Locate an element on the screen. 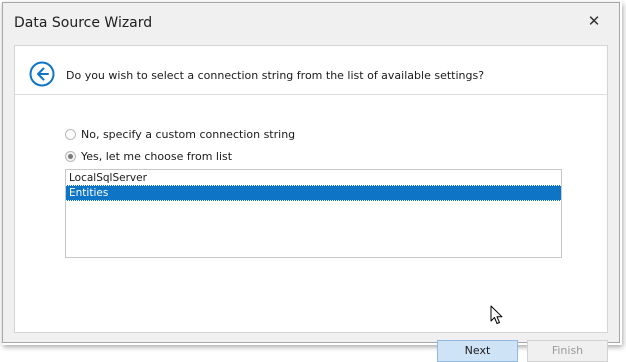 Image resolution: width=626 pixels, height=362 pixels. radio-label-choose: Yes, let me choose from list is located at coordinates (157, 156).